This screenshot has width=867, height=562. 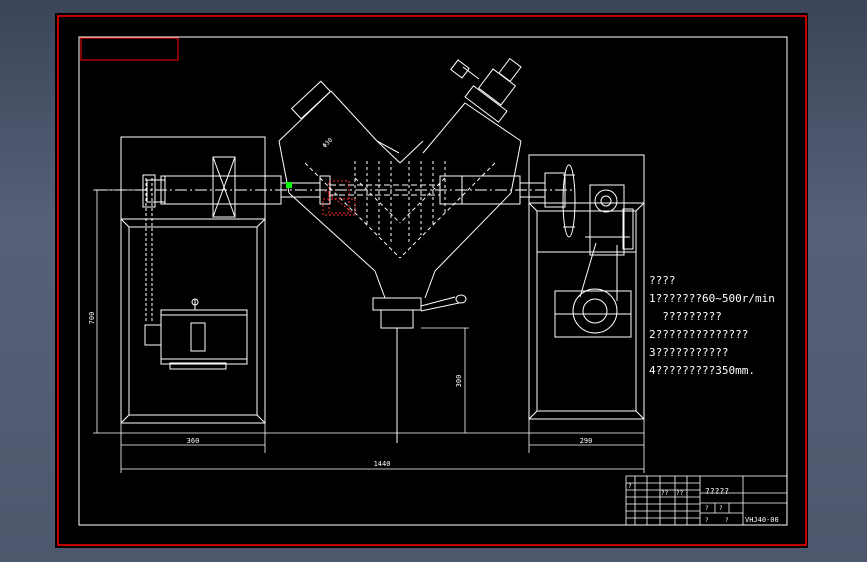 What do you see at coordinates (382, 464) in the screenshot?
I see `dim-overall-length: 1440` at bounding box center [382, 464].